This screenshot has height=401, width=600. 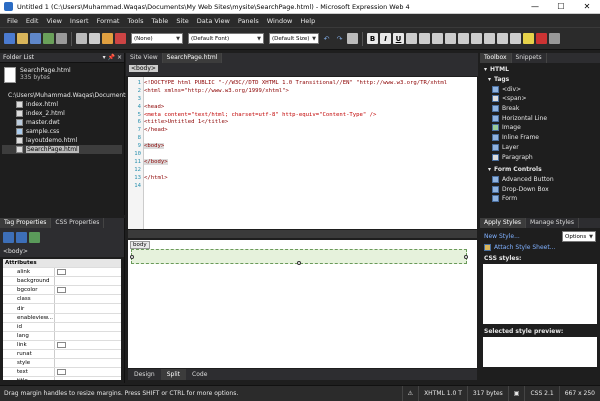 I want to click on menu-window: Window, so click(x=280, y=21).